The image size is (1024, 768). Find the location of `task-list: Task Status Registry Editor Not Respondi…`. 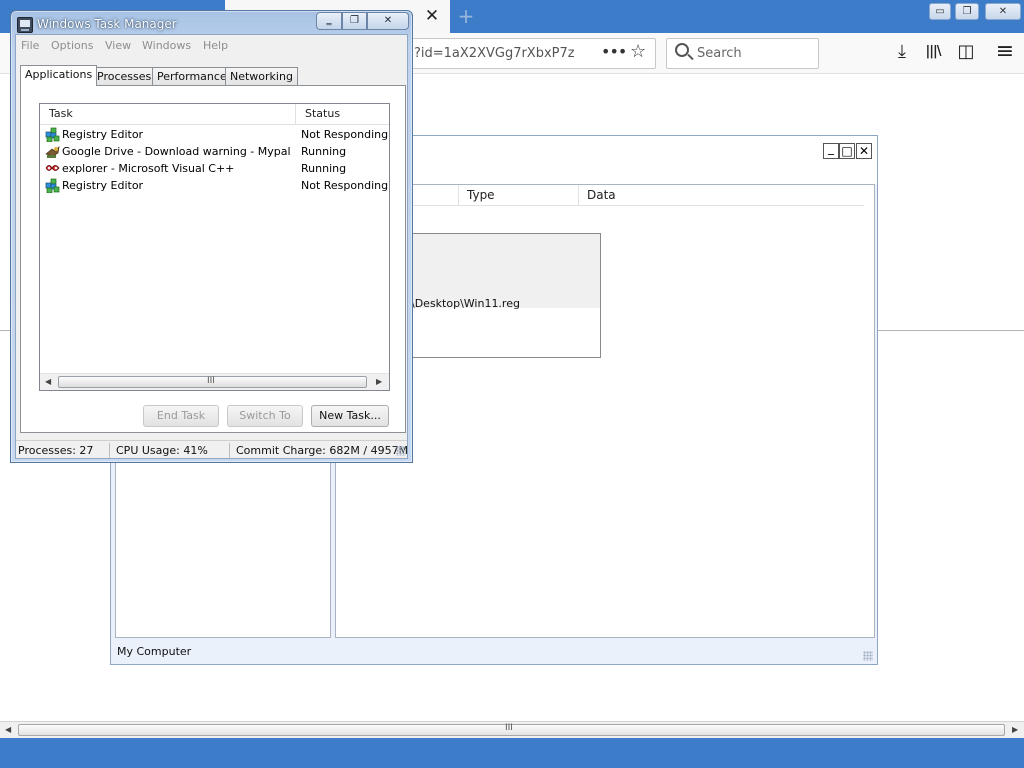

task-list: Task Status Registry Editor Not Respondi… is located at coordinates (214, 247).